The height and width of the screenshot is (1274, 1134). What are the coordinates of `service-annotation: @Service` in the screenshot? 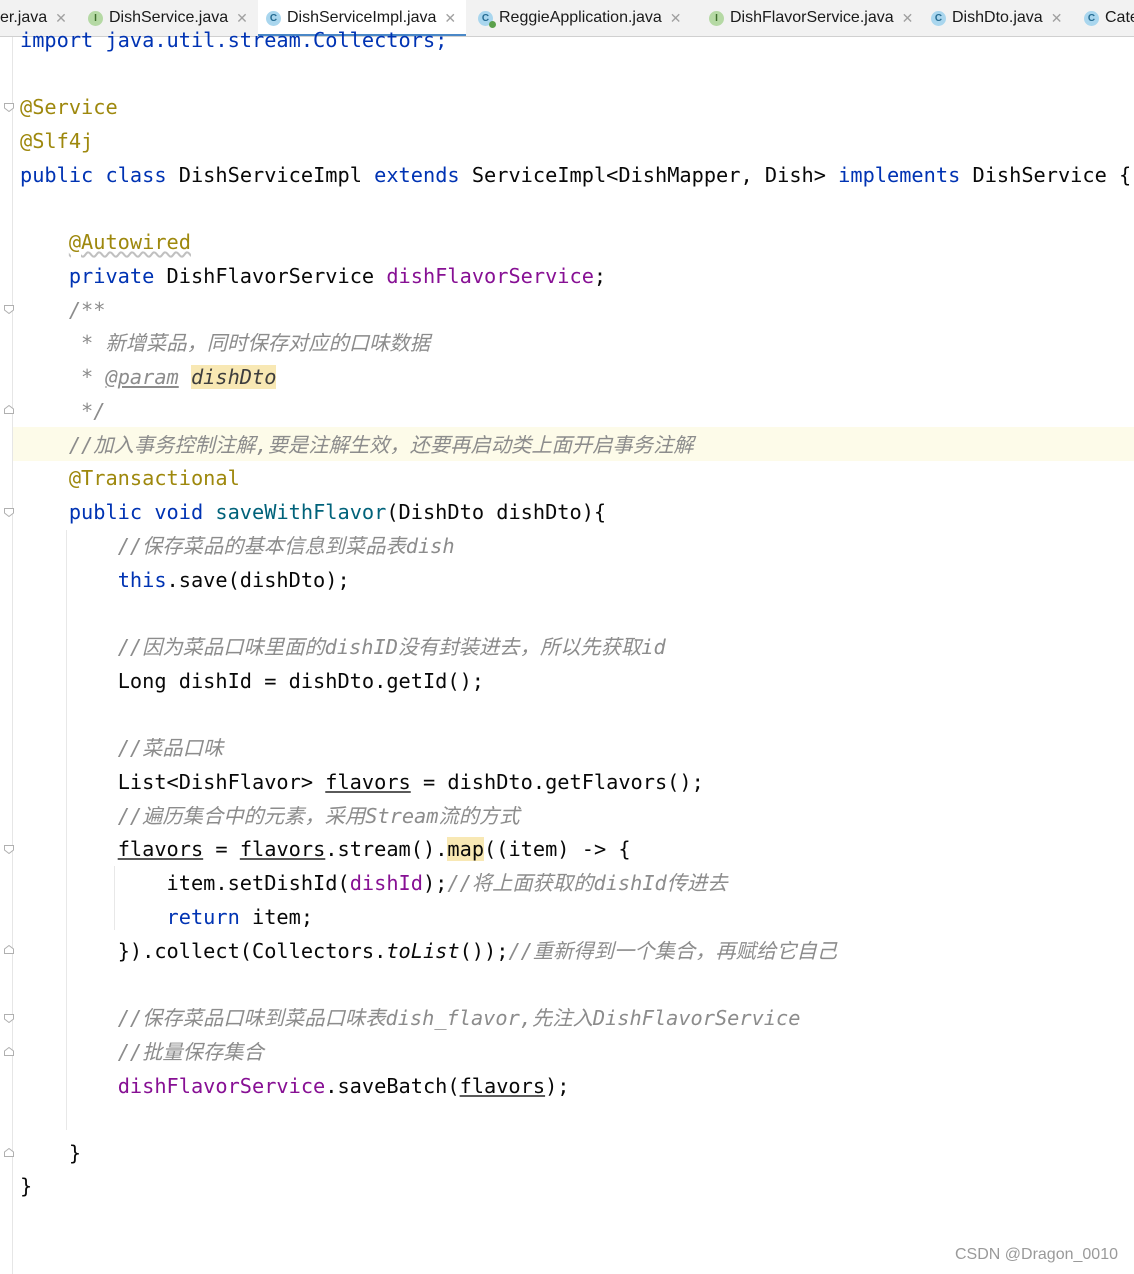 It's located at (69, 107).